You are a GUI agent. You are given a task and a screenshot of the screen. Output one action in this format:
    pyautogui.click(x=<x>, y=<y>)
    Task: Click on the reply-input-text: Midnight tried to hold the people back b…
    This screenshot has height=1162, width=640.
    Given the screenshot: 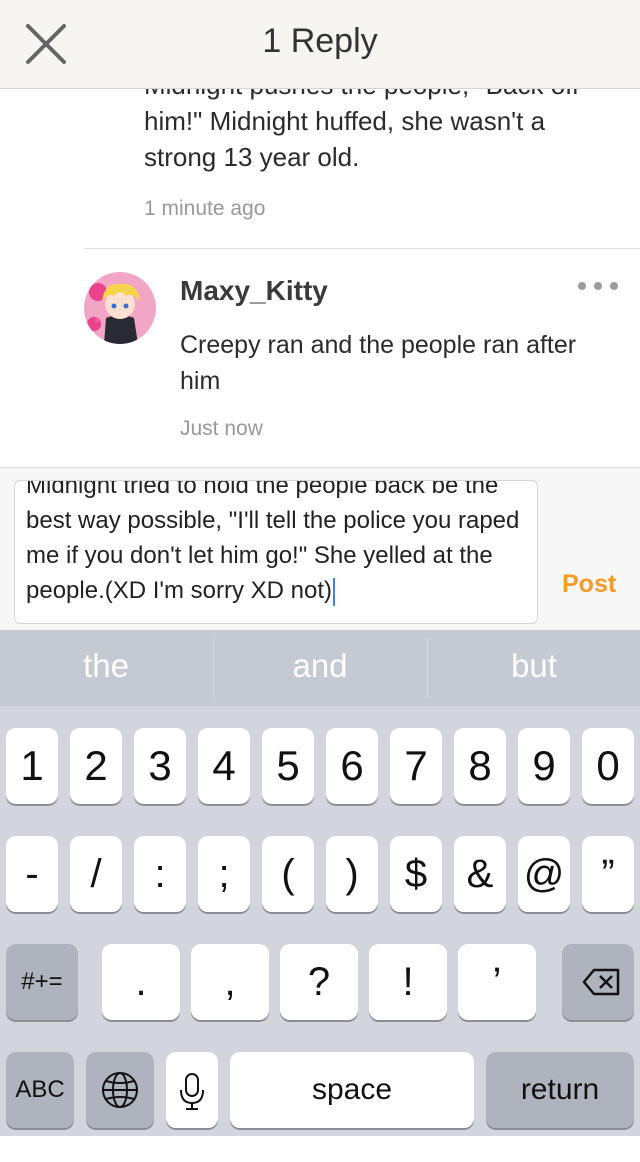 What is the action you would take?
    pyautogui.click(x=273, y=542)
    